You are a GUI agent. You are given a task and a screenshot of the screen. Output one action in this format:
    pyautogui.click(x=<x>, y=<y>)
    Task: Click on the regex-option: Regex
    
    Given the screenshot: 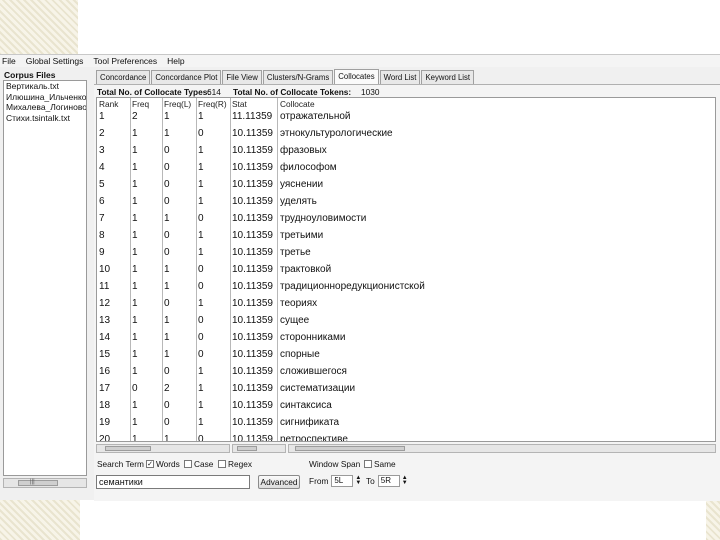 What is the action you would take?
    pyautogui.click(x=235, y=464)
    